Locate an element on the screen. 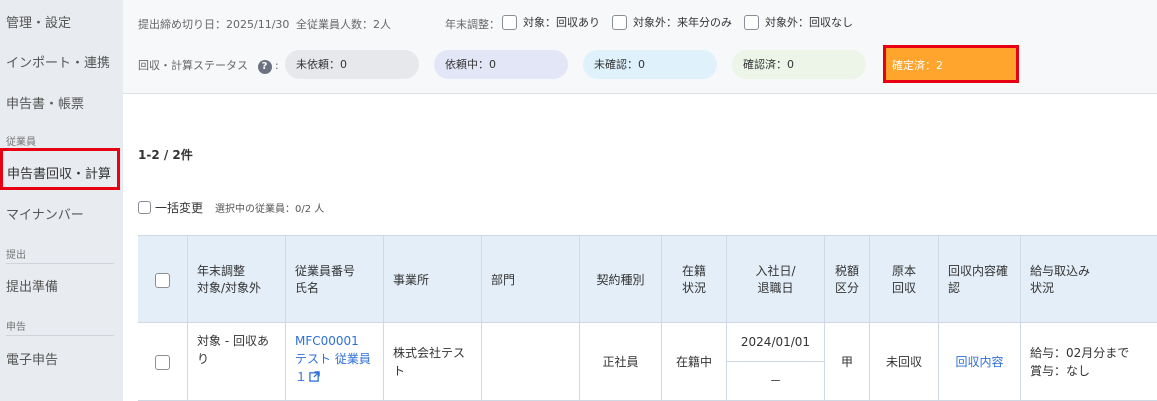 The height and width of the screenshot is (401, 1157). column-header-employee: 従業員番号 氏名 is located at coordinates (334, 280).